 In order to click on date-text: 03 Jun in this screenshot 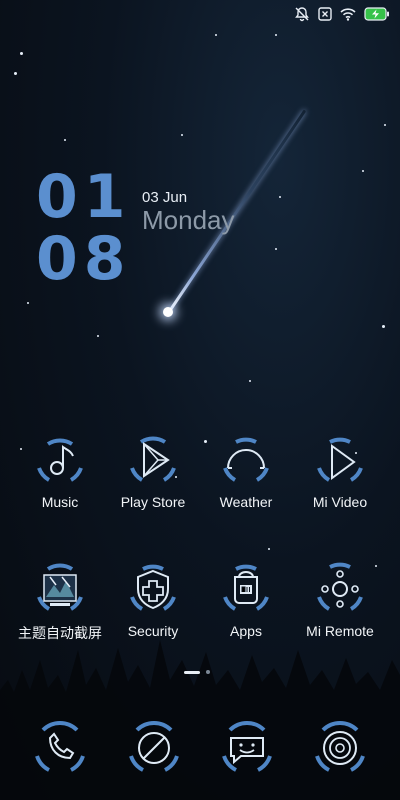, I will do `click(165, 197)`.